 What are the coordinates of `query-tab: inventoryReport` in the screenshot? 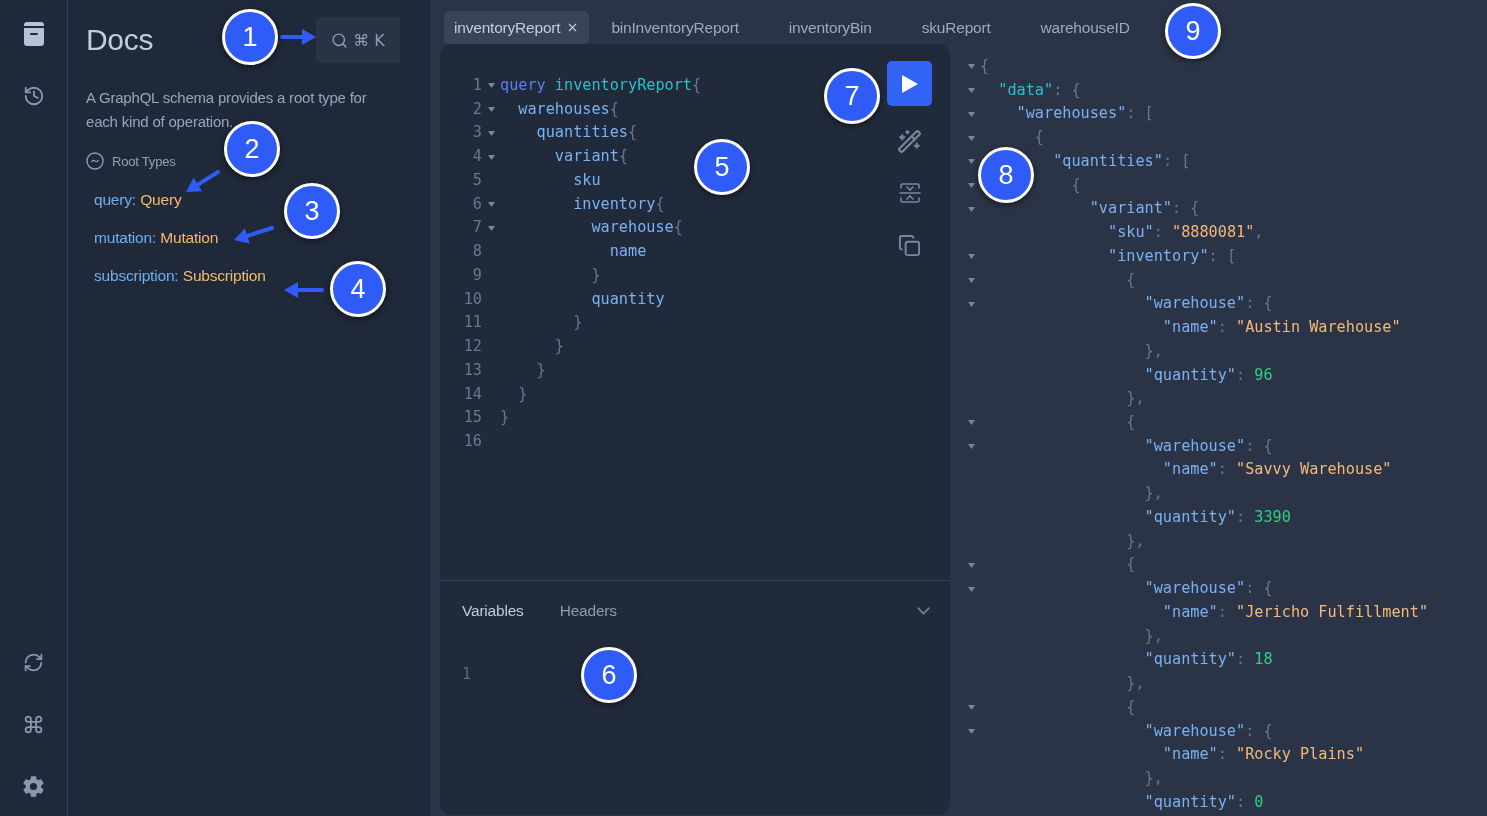 It's located at (517, 27).